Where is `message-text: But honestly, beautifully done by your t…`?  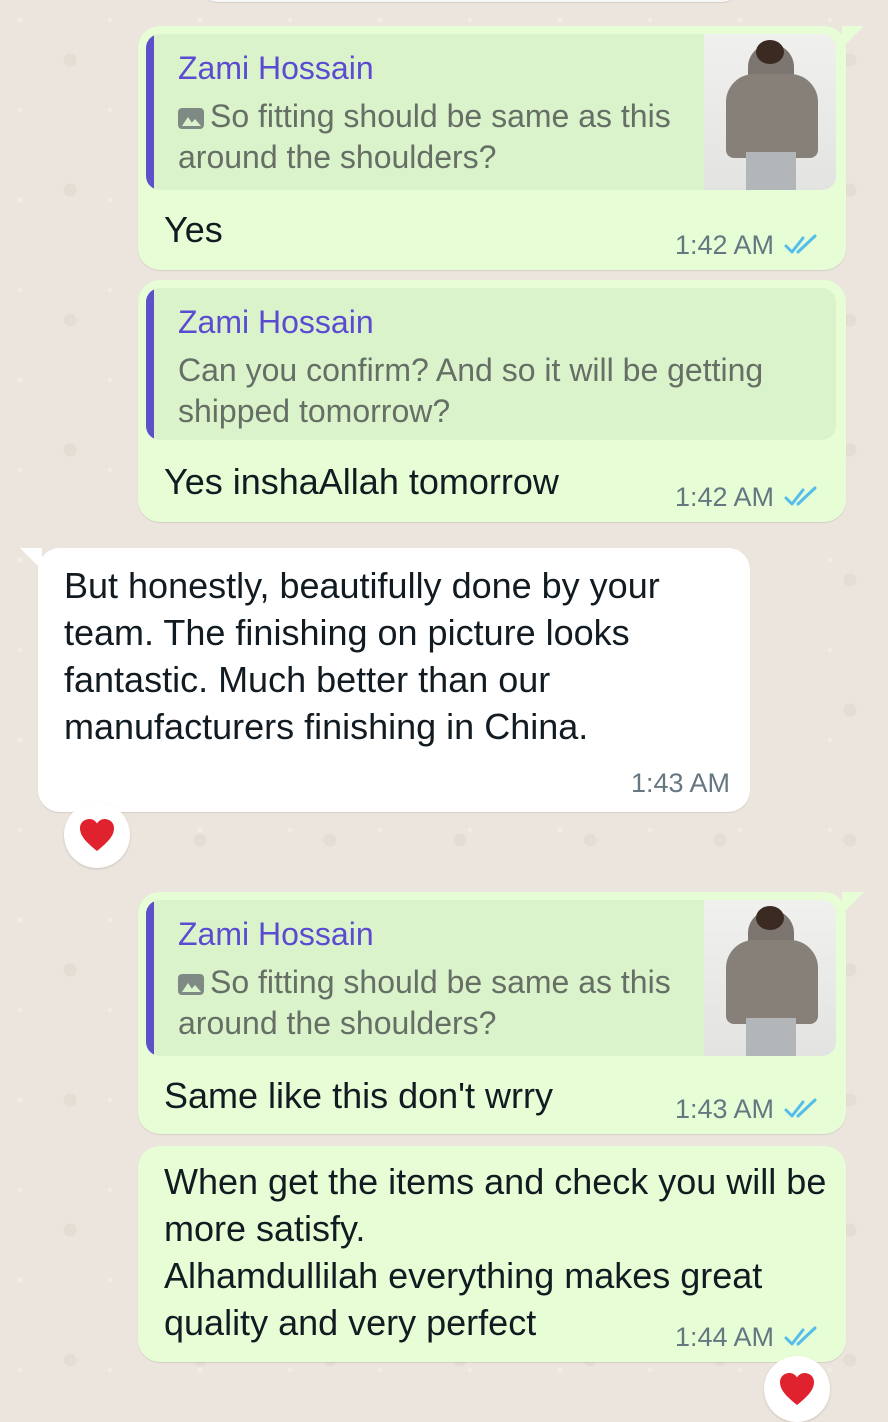
message-text: But honestly, beautifully done by your t… is located at coordinates (362, 656).